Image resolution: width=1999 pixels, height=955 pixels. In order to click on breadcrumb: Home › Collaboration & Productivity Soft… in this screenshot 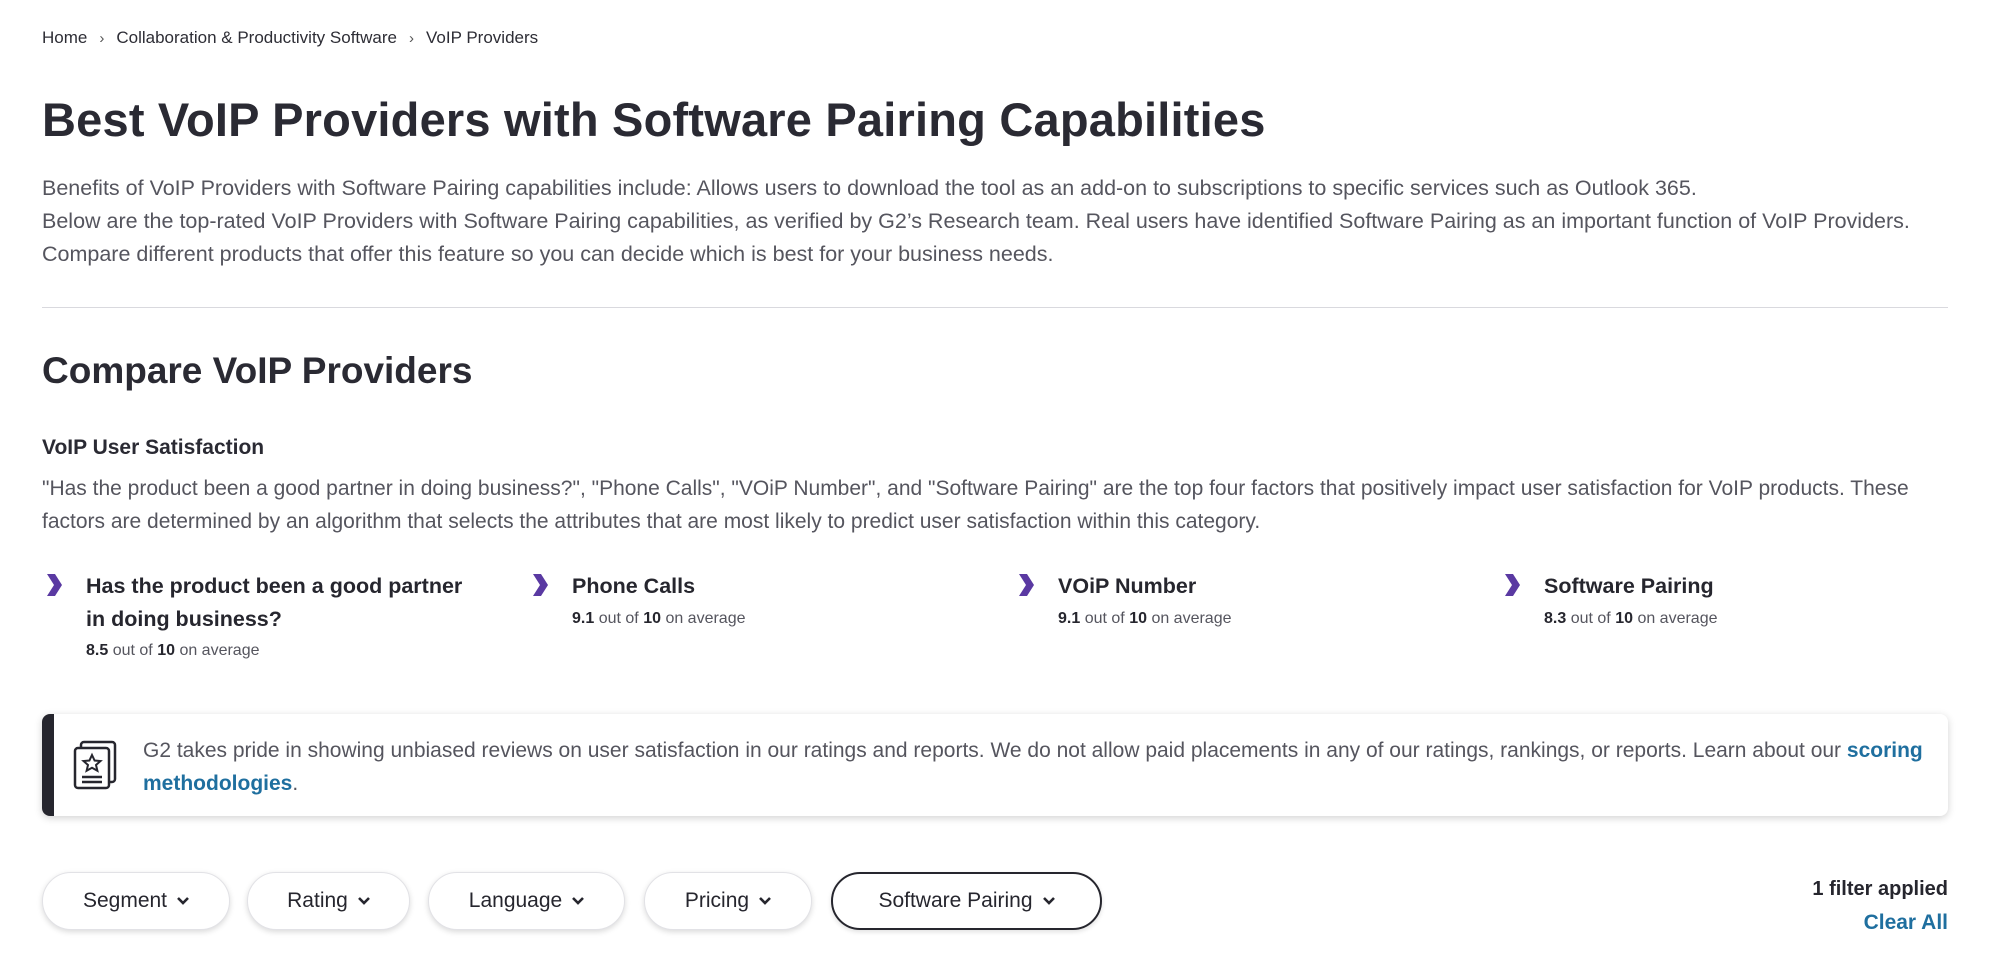, I will do `click(290, 38)`.